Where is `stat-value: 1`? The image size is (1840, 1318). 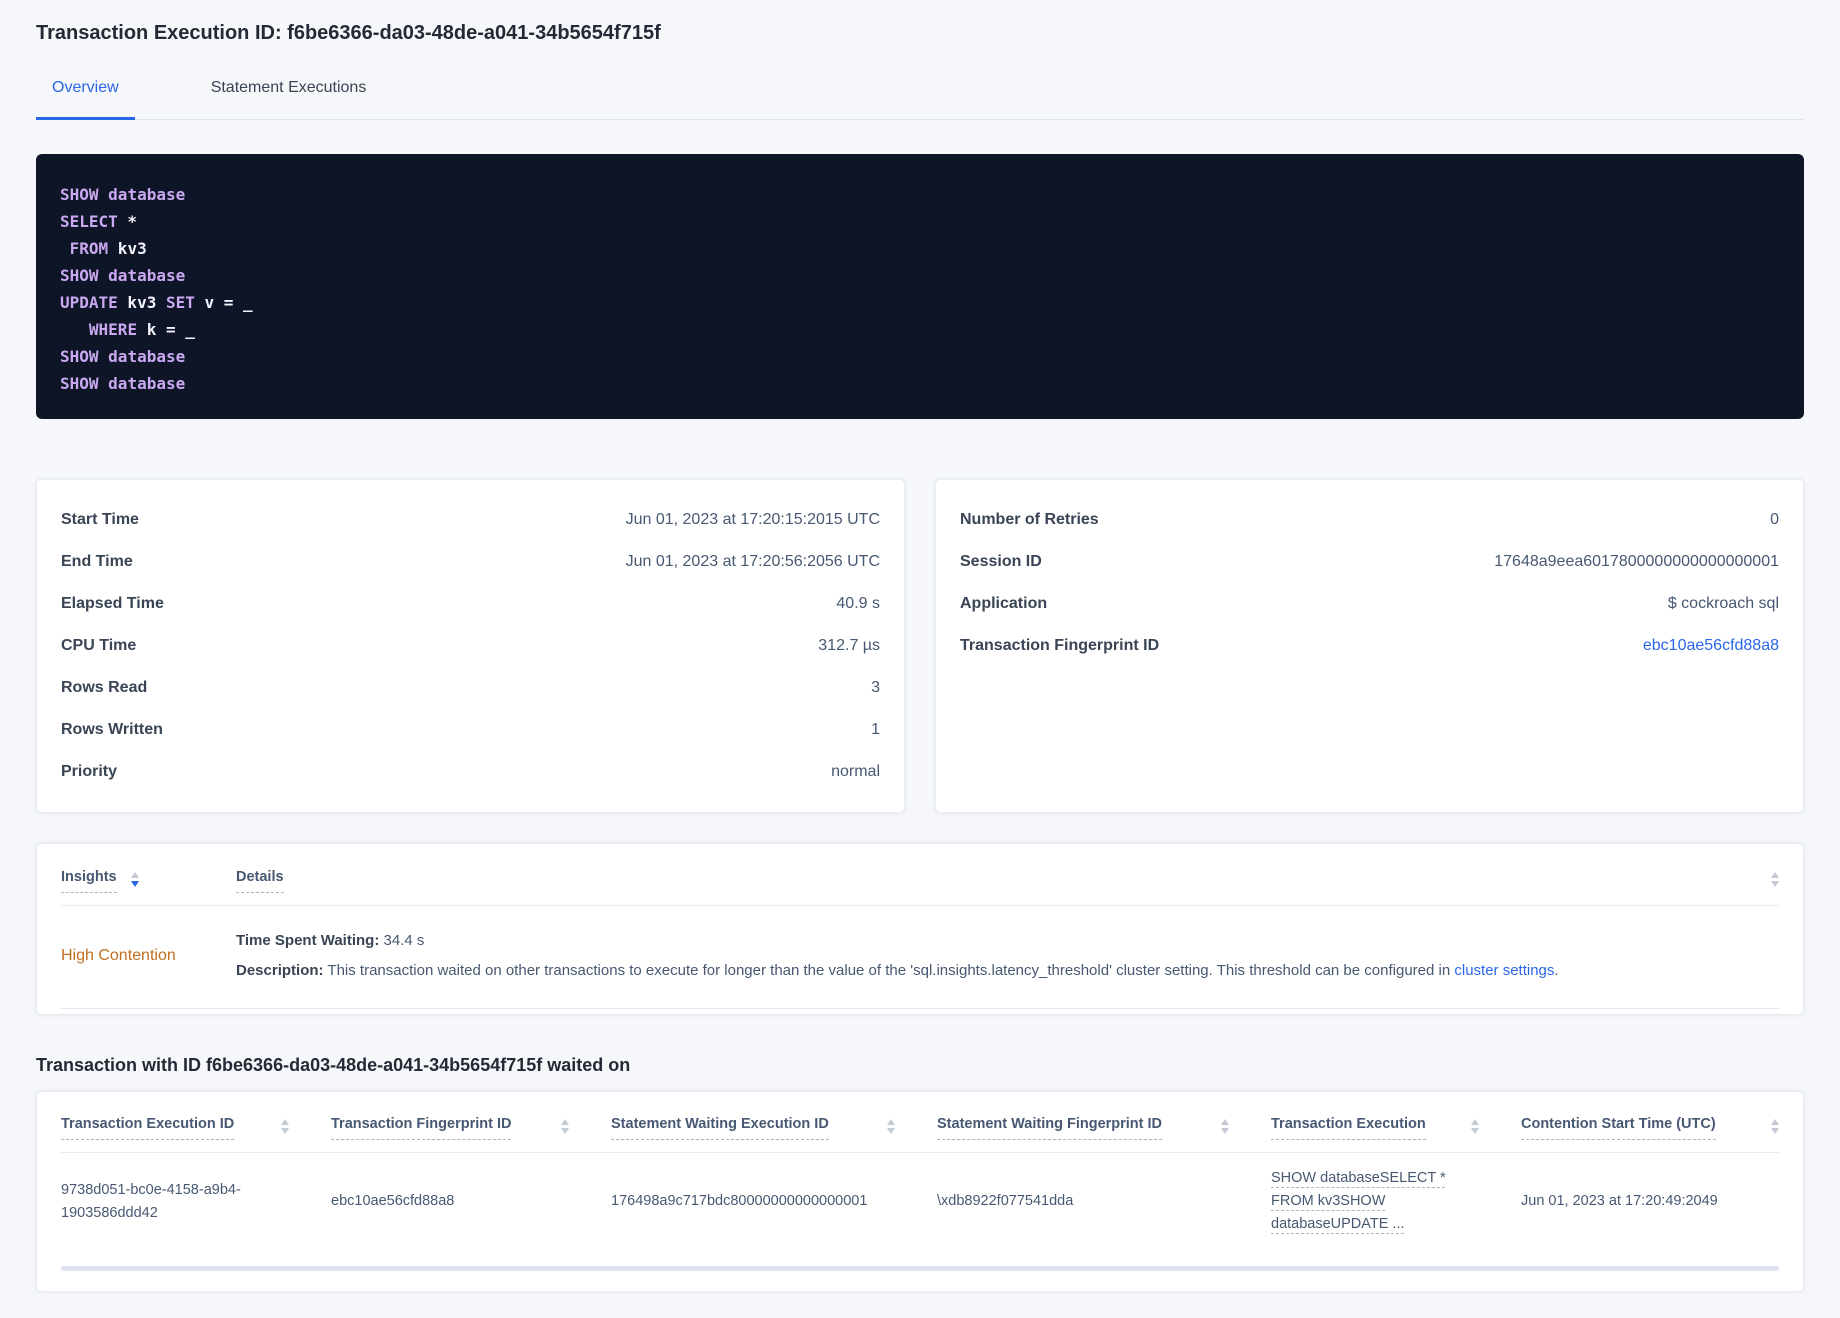
stat-value: 1 is located at coordinates (875, 729).